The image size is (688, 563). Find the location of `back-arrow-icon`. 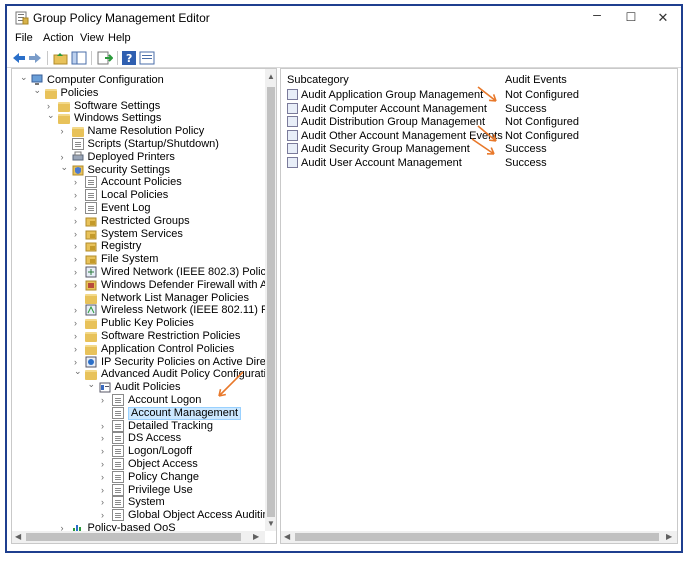

back-arrow-icon is located at coordinates (19, 58).